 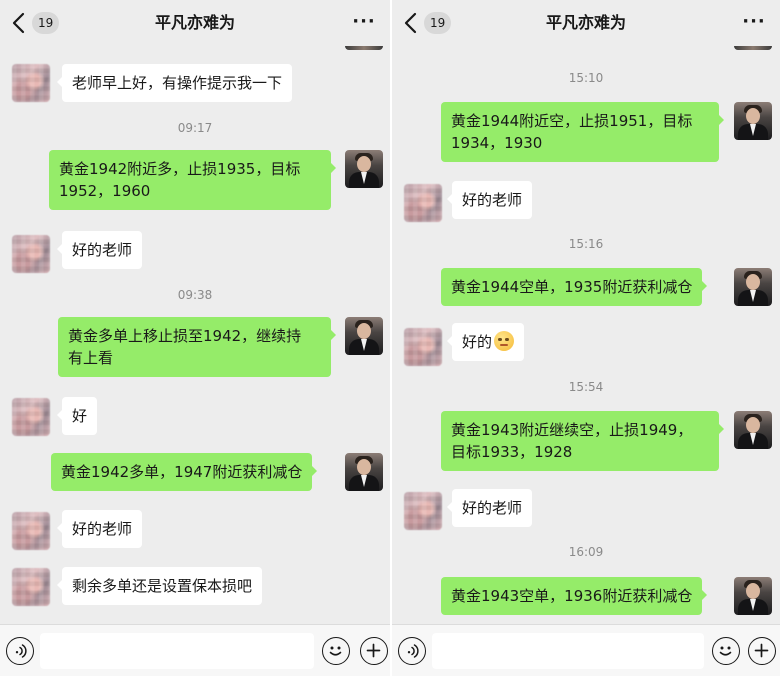 What do you see at coordinates (192, 180) in the screenshot?
I see `outgoing-message: 黄金1942附近多，止损1935，目标 1952，1960` at bounding box center [192, 180].